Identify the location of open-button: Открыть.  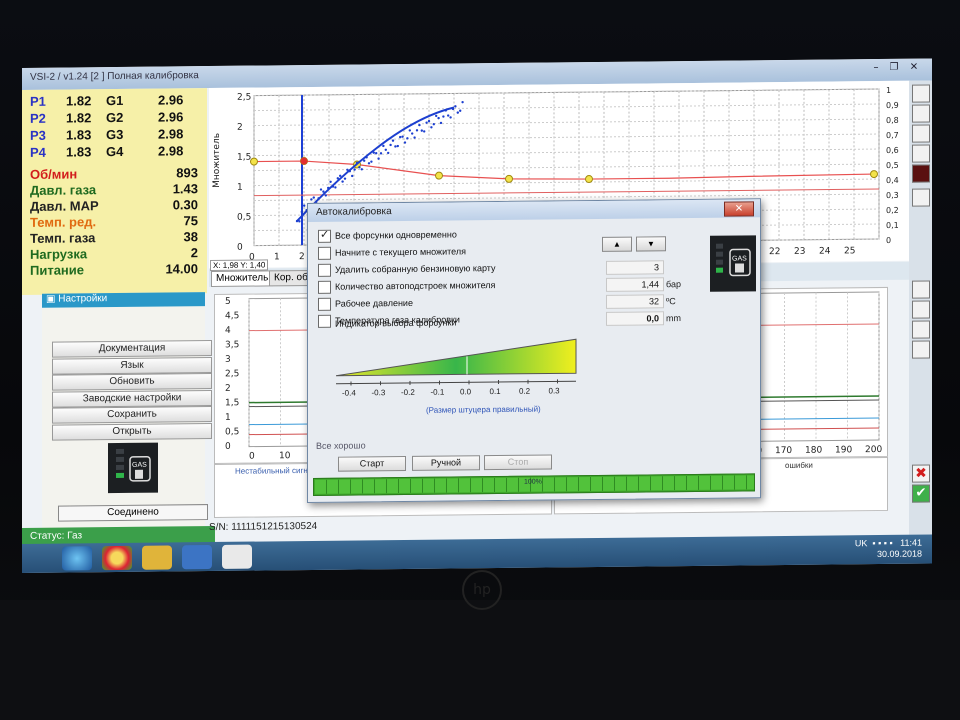
(132, 431).